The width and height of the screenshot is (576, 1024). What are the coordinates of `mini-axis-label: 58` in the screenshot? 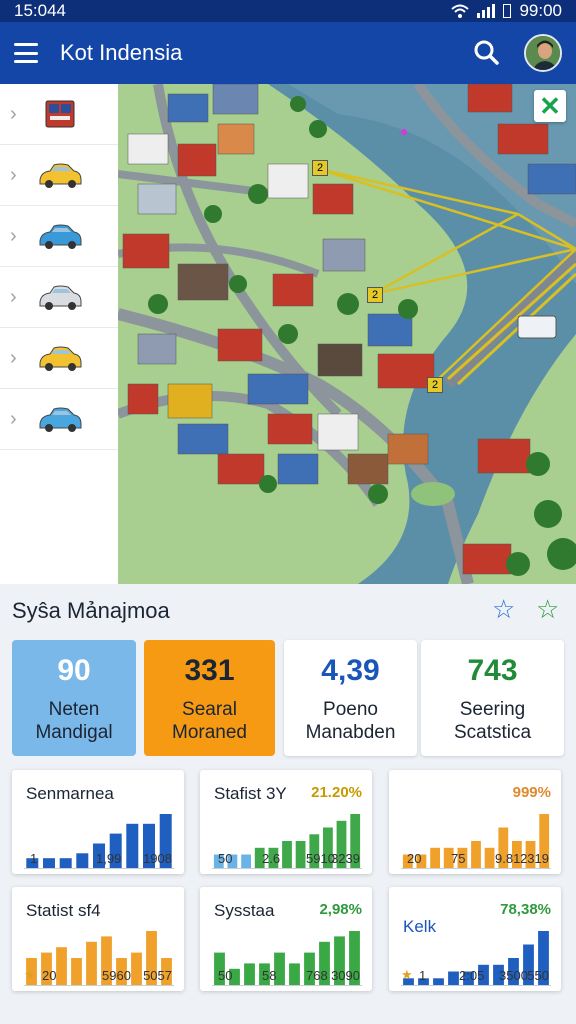 It's located at (269, 975).